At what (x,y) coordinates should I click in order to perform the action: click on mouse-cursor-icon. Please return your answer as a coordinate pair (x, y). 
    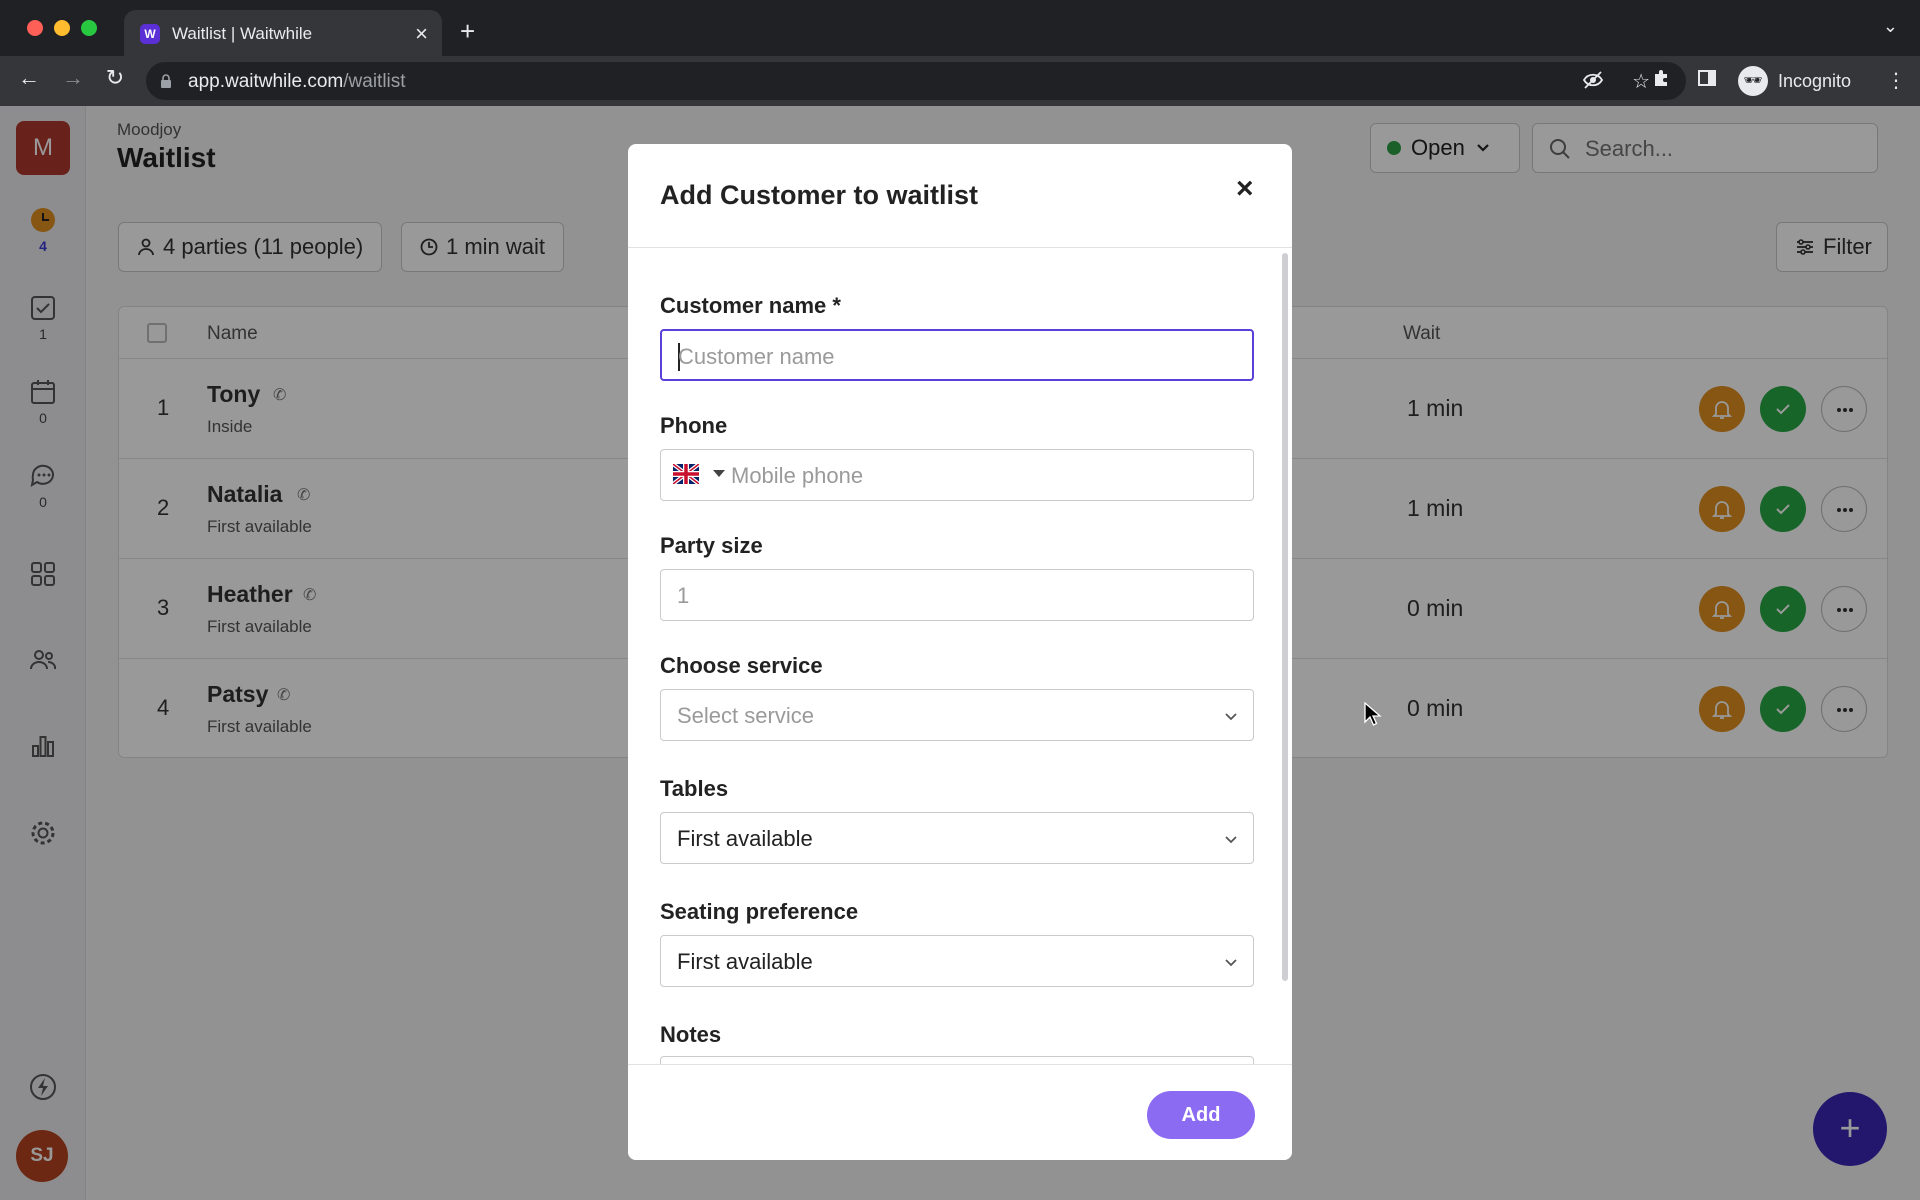
    Looking at the image, I should click on (1373, 714).